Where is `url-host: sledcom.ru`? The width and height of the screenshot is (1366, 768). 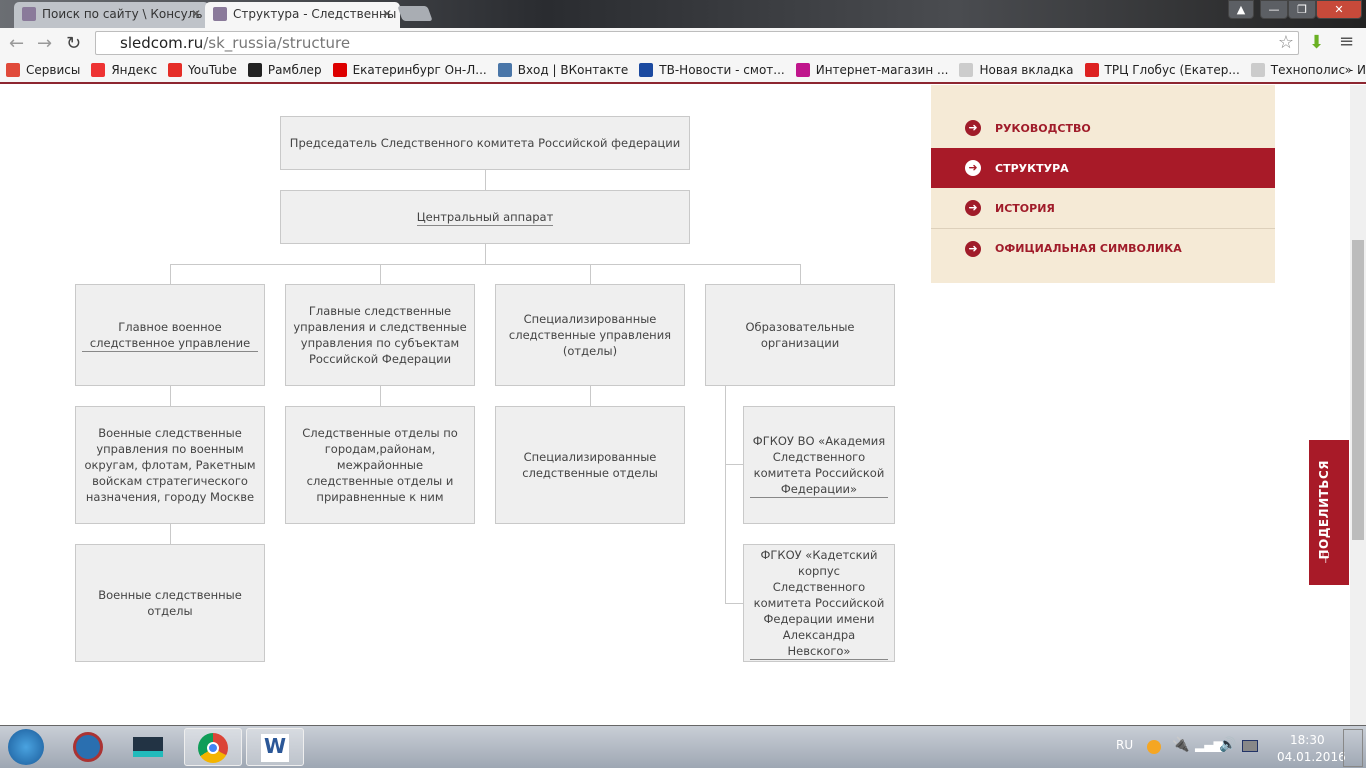
url-host: sledcom.ru is located at coordinates (162, 43).